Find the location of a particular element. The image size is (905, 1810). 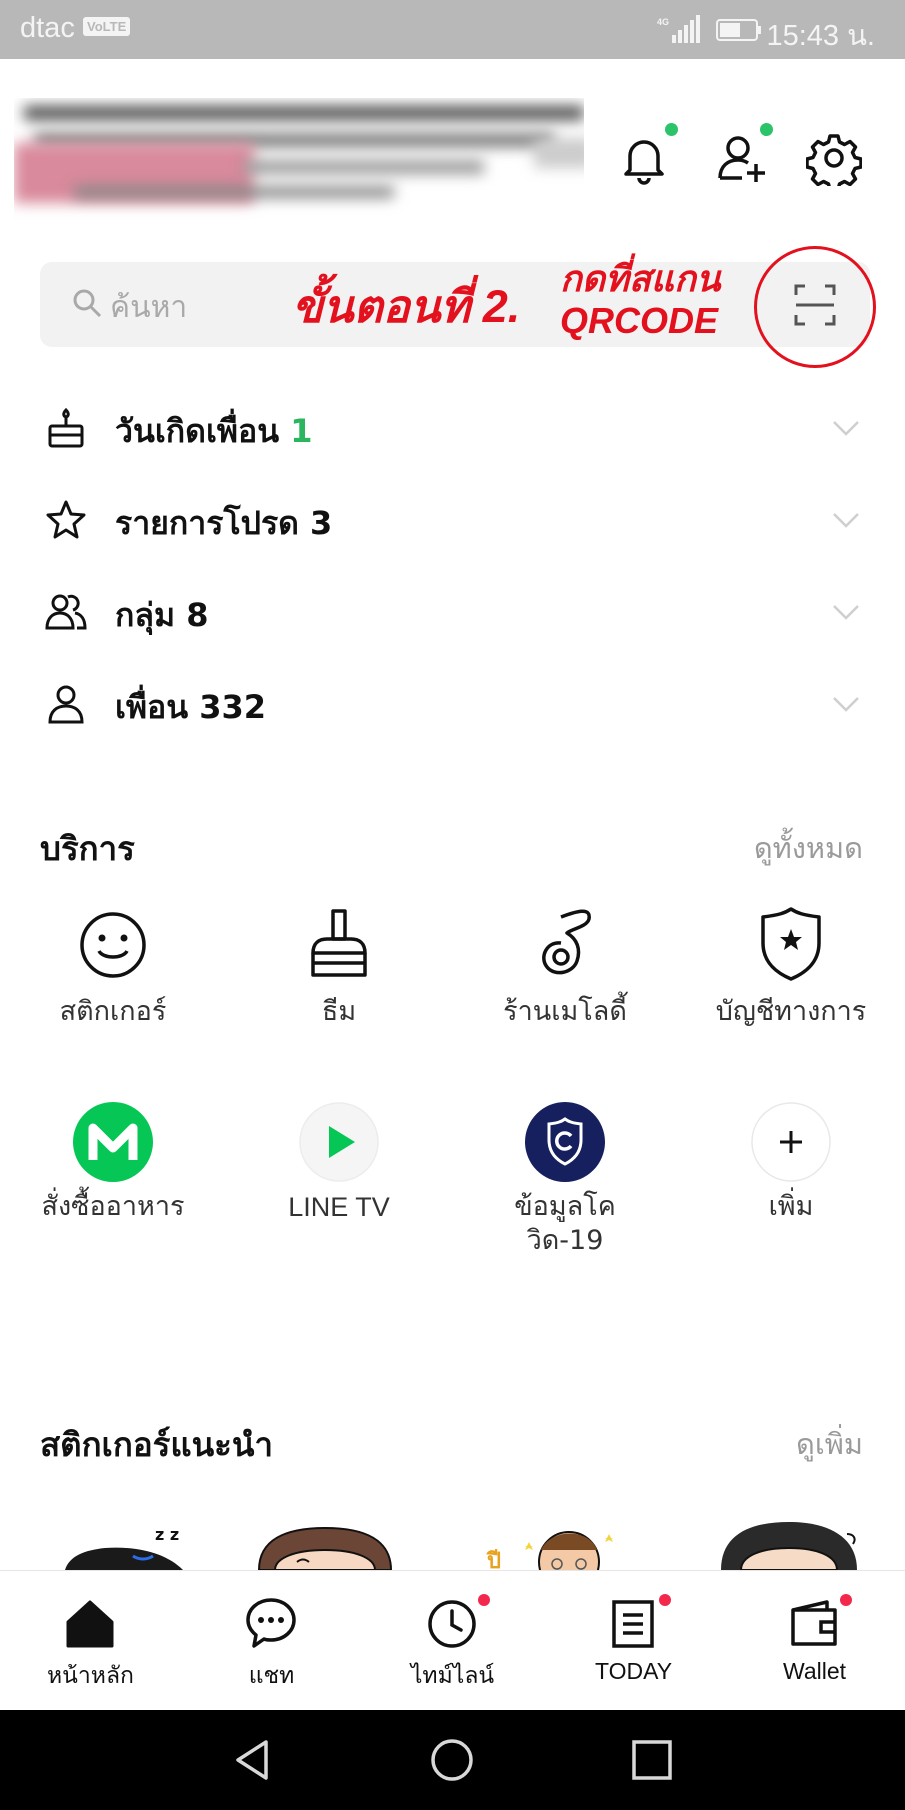

service-label-line2: วิด-19 is located at coordinates (565, 1240).